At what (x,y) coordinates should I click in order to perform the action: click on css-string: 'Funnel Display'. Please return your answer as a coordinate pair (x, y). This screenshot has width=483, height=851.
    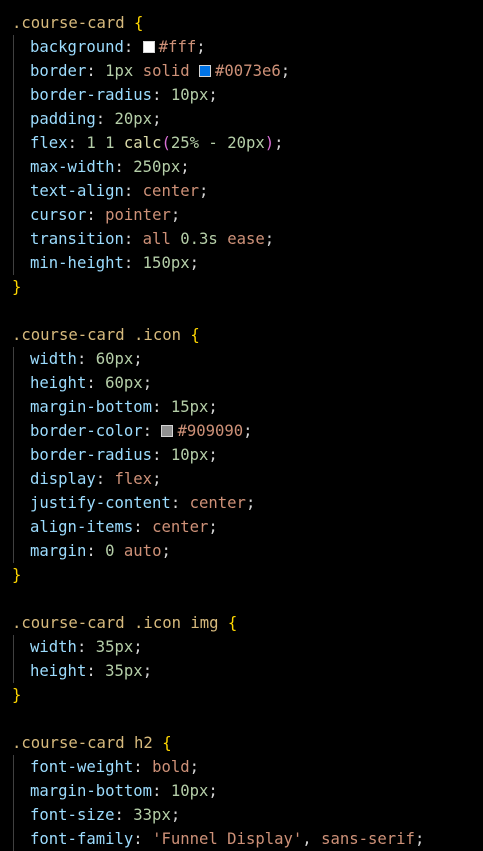
    Looking at the image, I should click on (227, 839).